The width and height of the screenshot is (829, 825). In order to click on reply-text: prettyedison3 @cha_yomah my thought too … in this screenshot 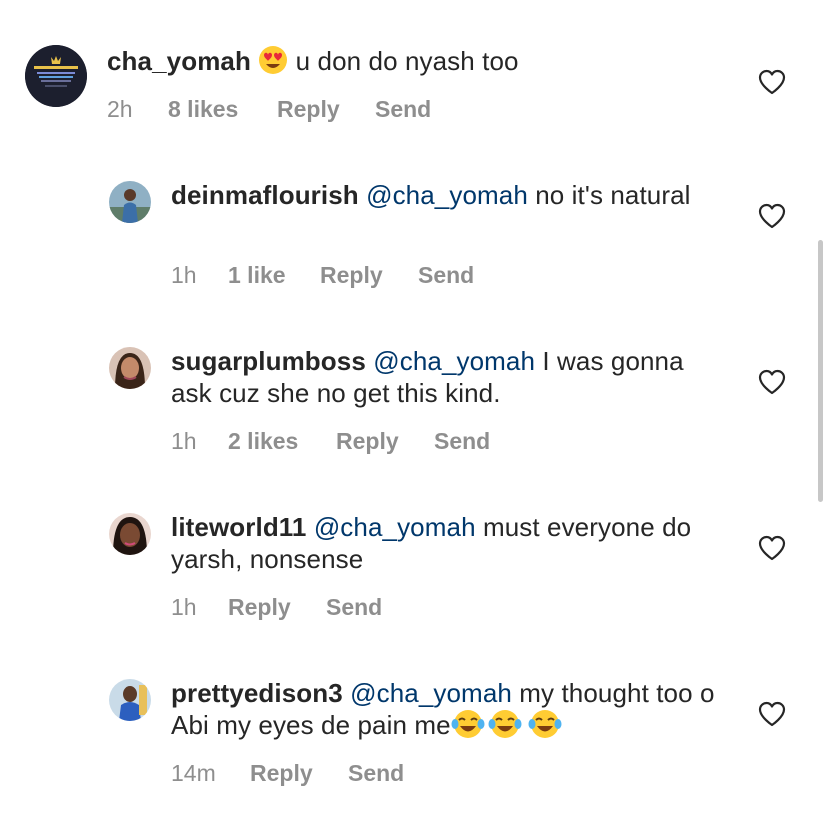, I will do `click(451, 711)`.